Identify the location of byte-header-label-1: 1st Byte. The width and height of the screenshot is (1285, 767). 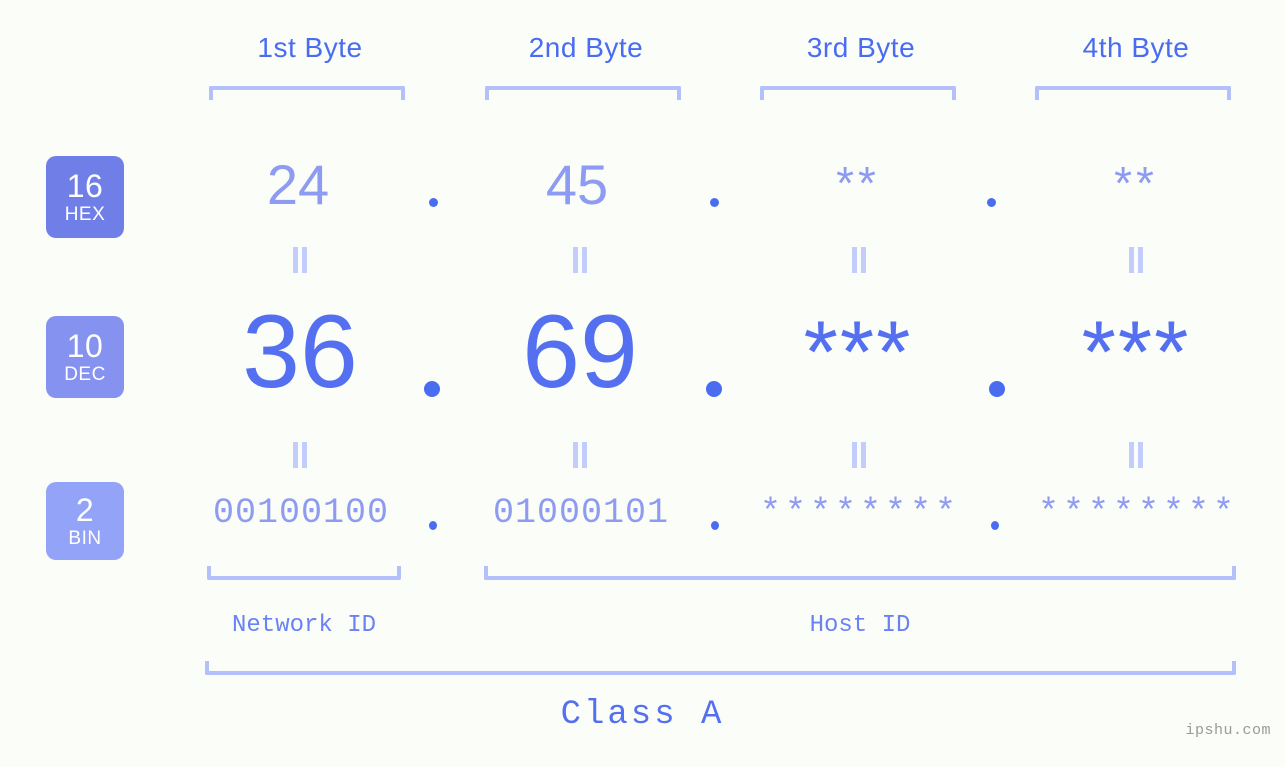
(310, 47).